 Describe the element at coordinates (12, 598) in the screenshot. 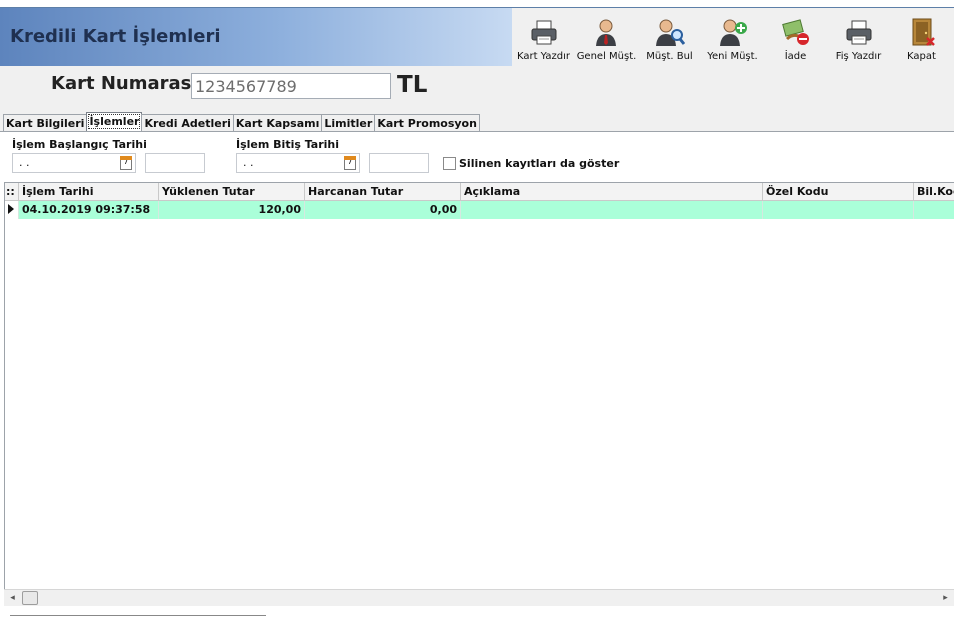

I see `scroll-left-icon: ◂` at that location.